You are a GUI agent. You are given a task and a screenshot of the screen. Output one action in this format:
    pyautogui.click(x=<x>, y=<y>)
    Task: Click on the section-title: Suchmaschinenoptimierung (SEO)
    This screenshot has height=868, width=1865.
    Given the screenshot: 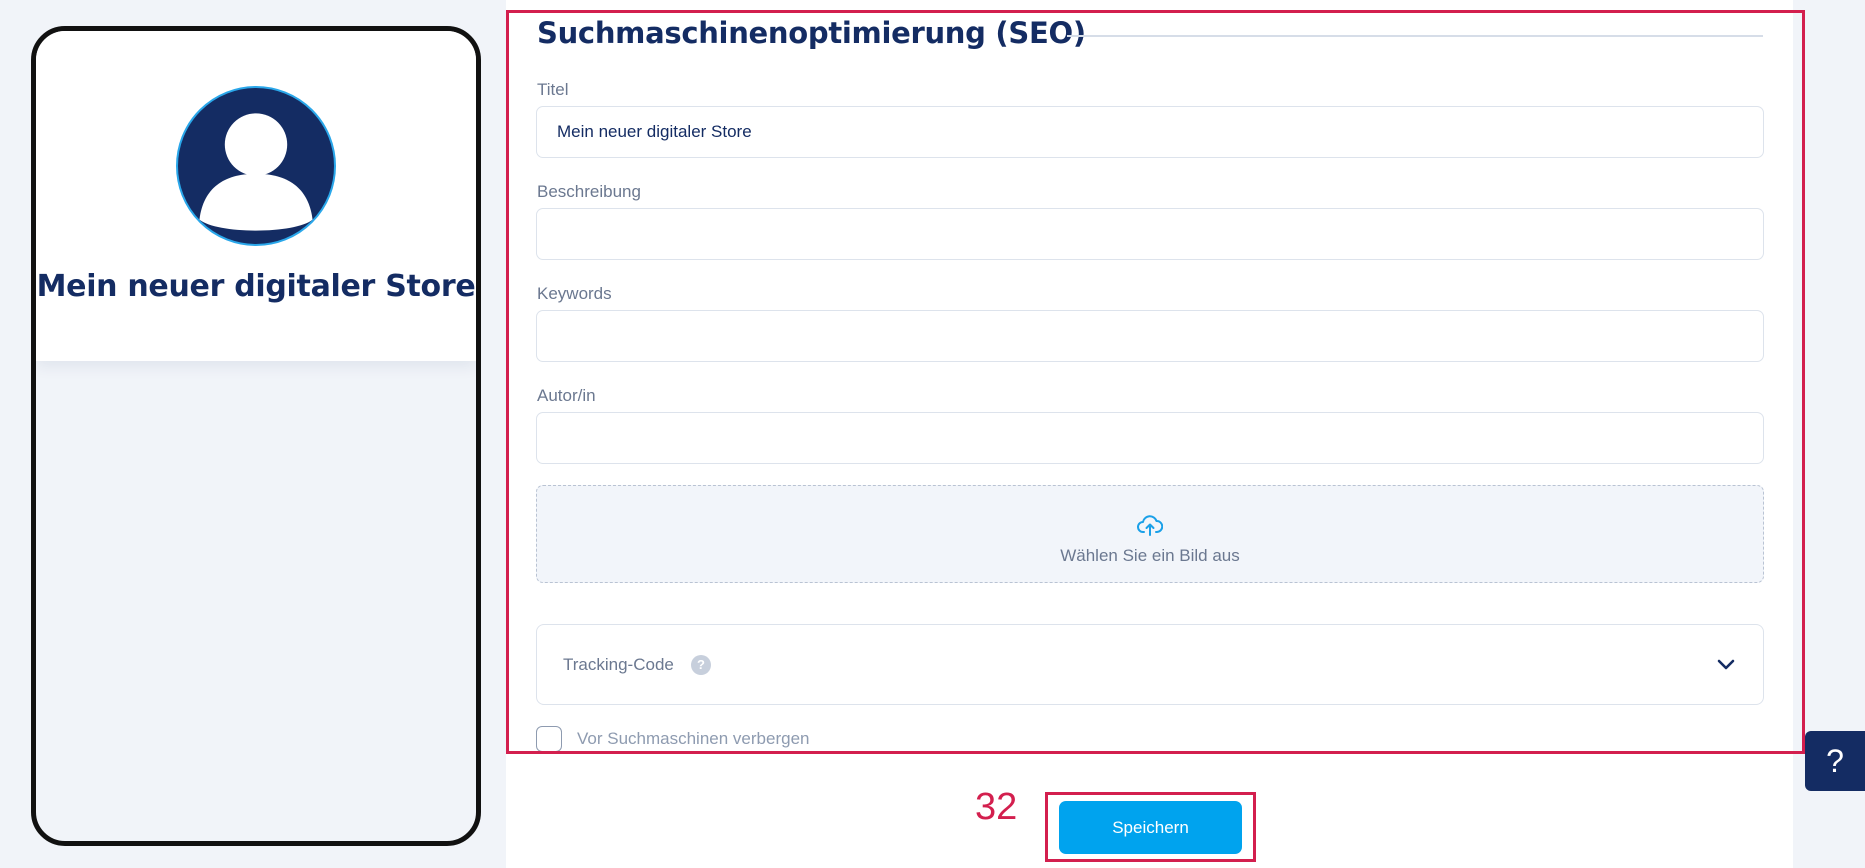 What is the action you would take?
    pyautogui.click(x=811, y=33)
    